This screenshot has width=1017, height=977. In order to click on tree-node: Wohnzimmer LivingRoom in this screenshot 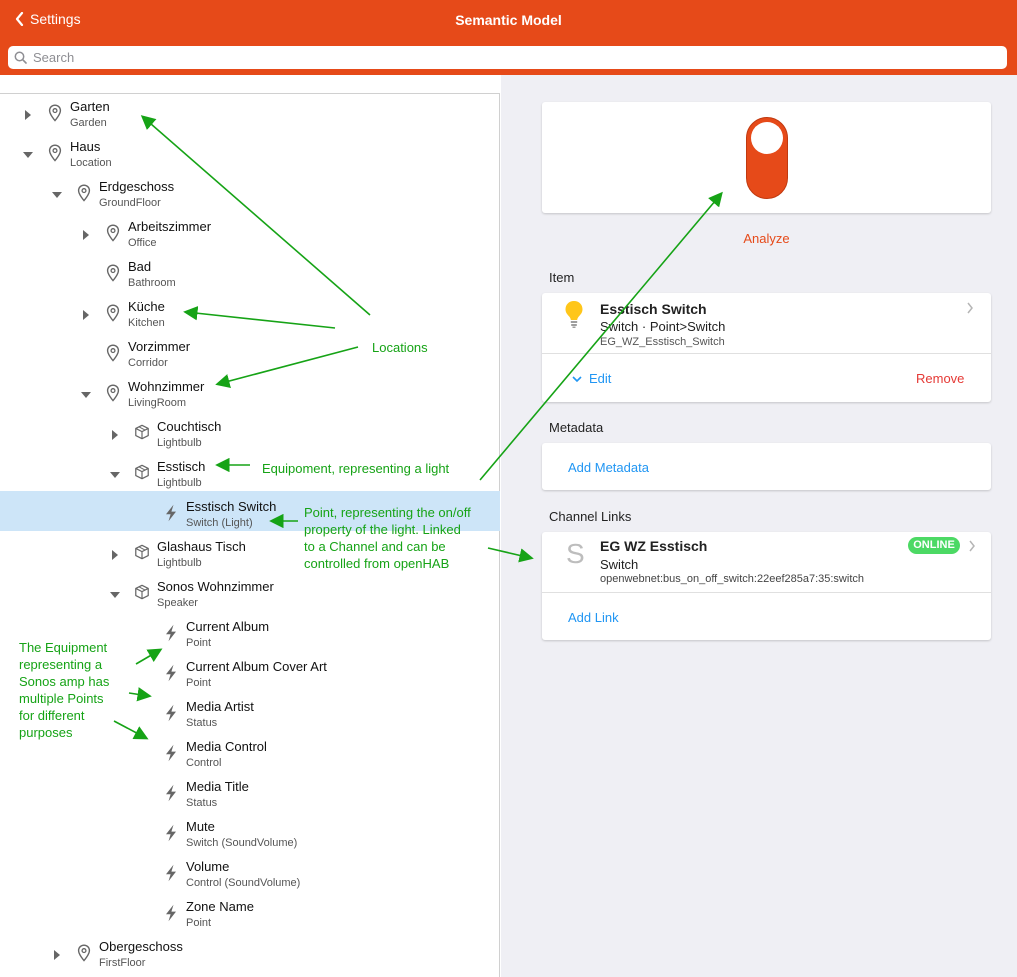, I will do `click(250, 393)`.